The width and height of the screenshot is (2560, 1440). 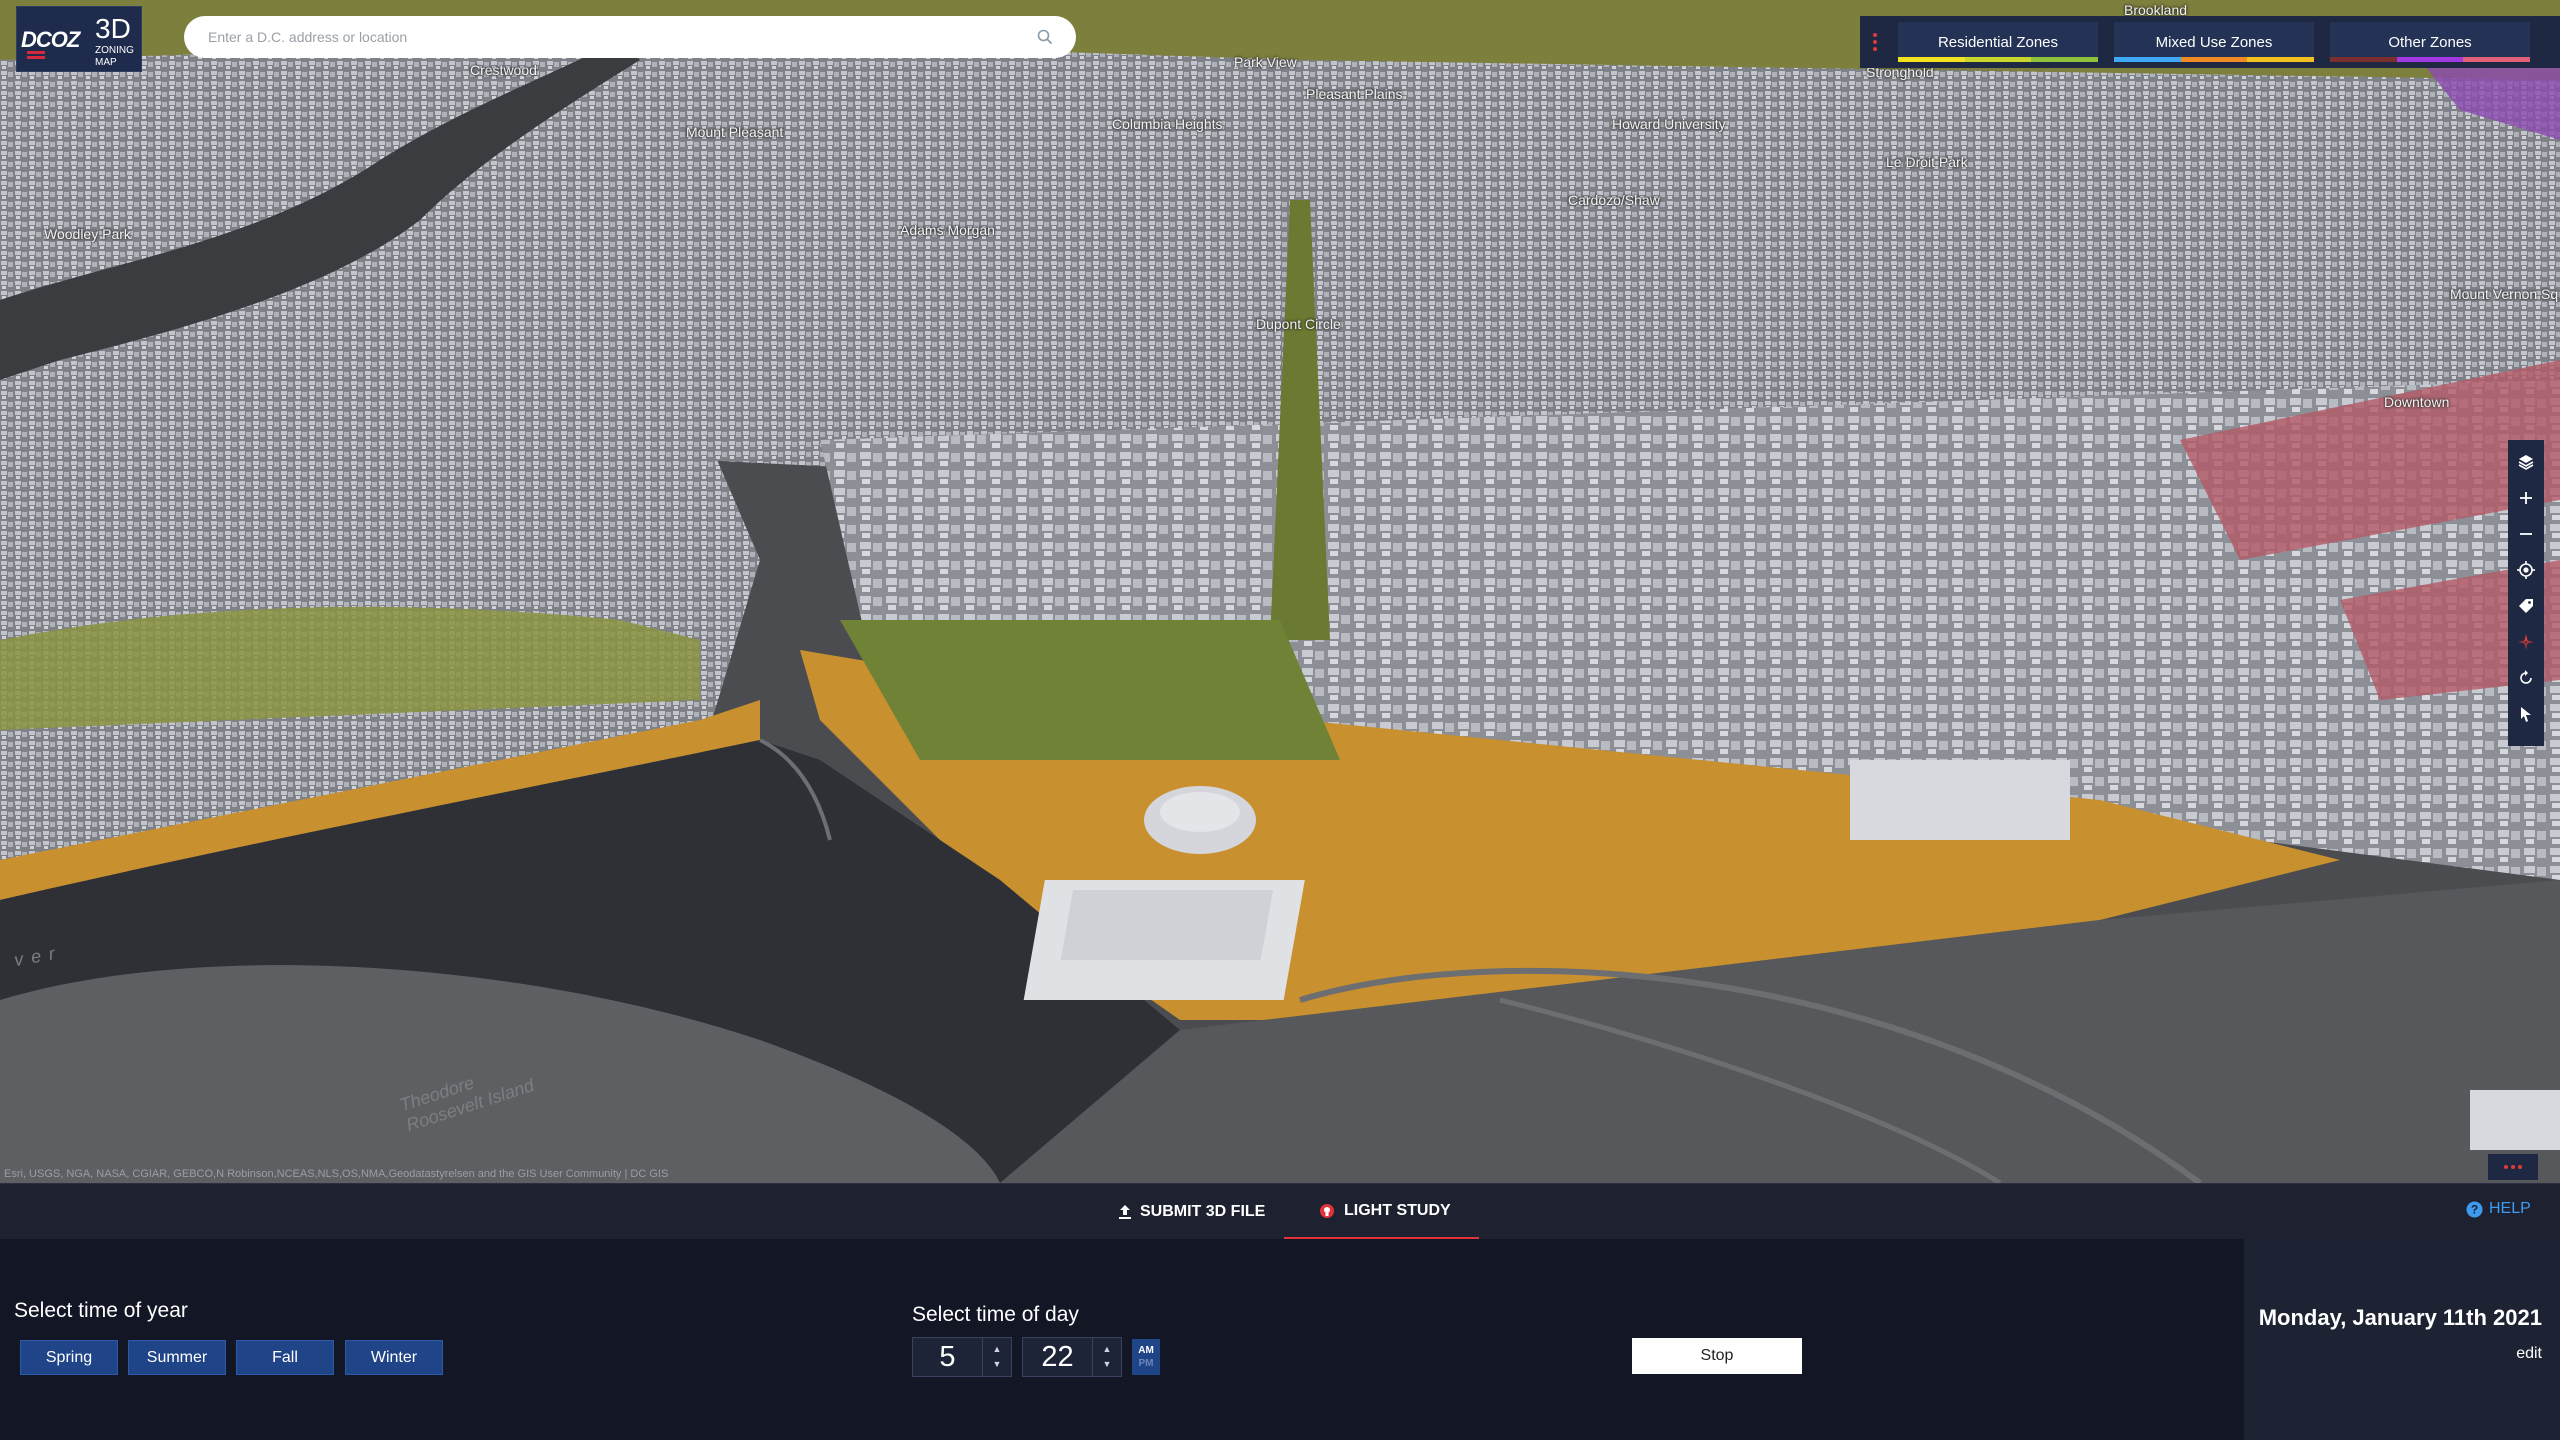 What do you see at coordinates (995, 1315) in the screenshot?
I see `day-section-title: Select time of day` at bounding box center [995, 1315].